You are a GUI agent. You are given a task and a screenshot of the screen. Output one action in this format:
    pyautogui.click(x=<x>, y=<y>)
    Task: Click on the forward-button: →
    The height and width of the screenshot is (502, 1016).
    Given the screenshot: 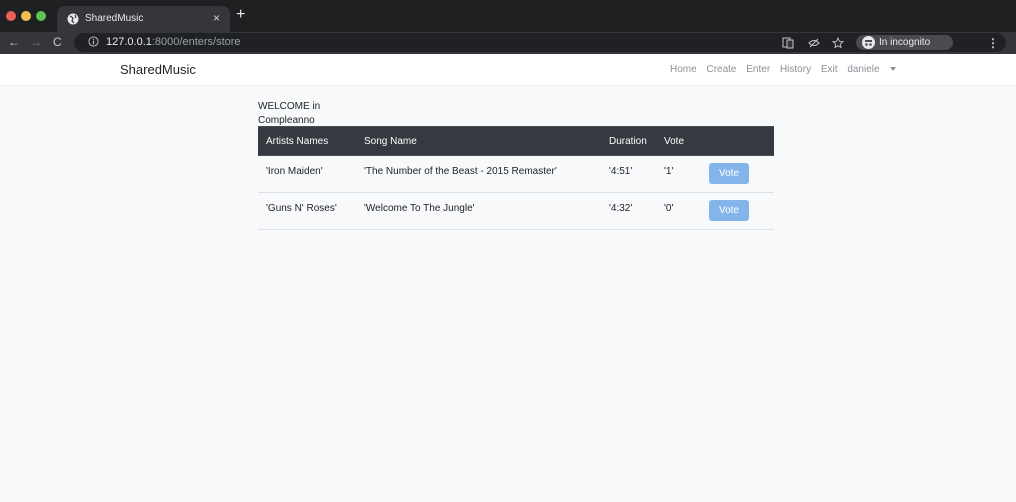 What is the action you would take?
    pyautogui.click(x=36, y=42)
    